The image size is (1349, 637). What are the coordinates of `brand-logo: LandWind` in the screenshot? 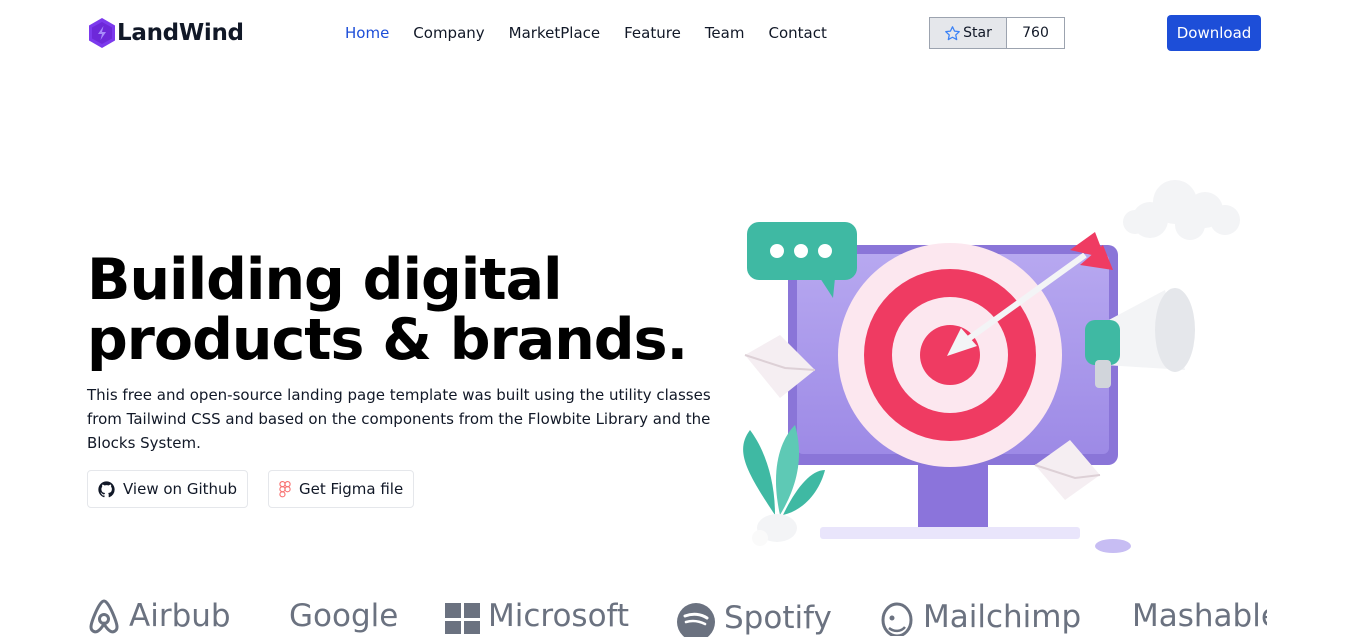 It's located at (165, 33).